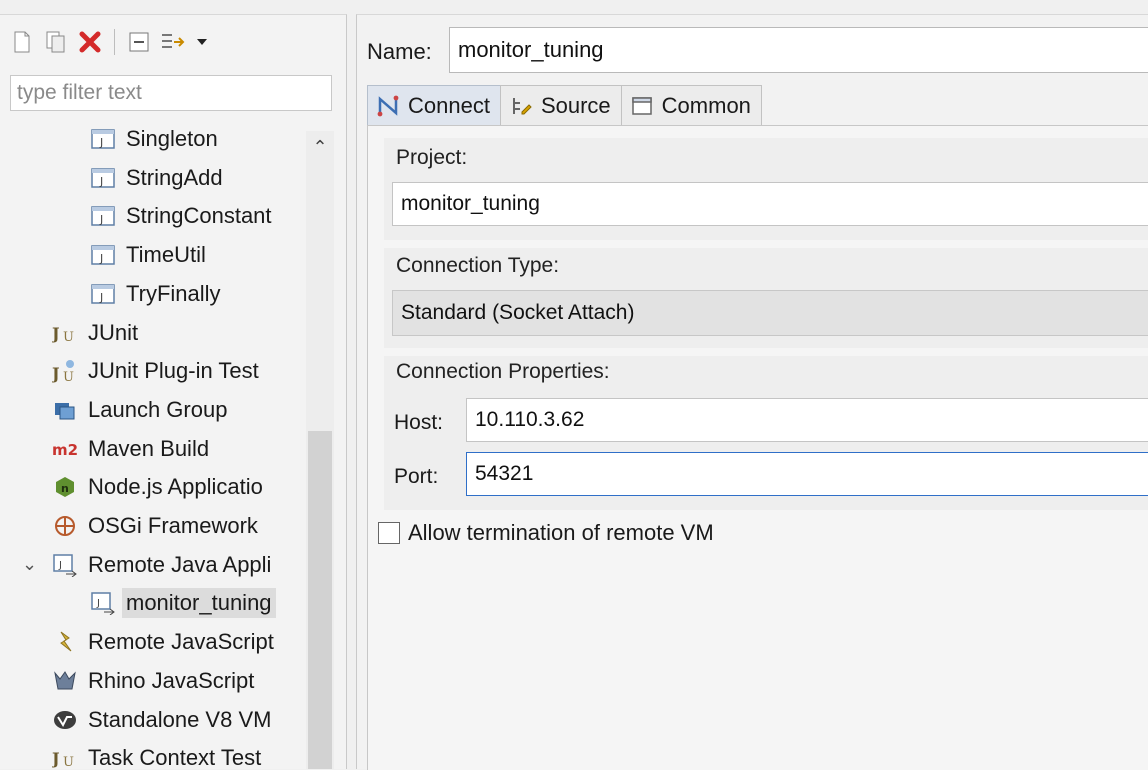 This screenshot has height=770, width=1148. What do you see at coordinates (56, 42) in the screenshot?
I see `duplicate-icon` at bounding box center [56, 42].